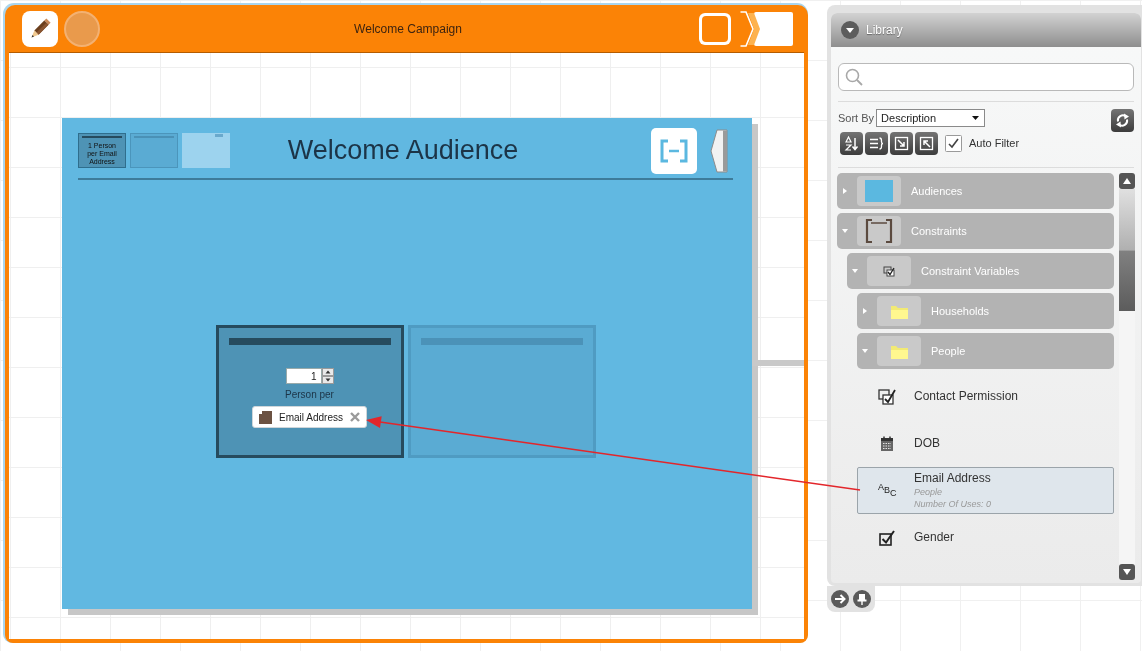 The image size is (1142, 651). I want to click on pin-icon, so click(862, 599).